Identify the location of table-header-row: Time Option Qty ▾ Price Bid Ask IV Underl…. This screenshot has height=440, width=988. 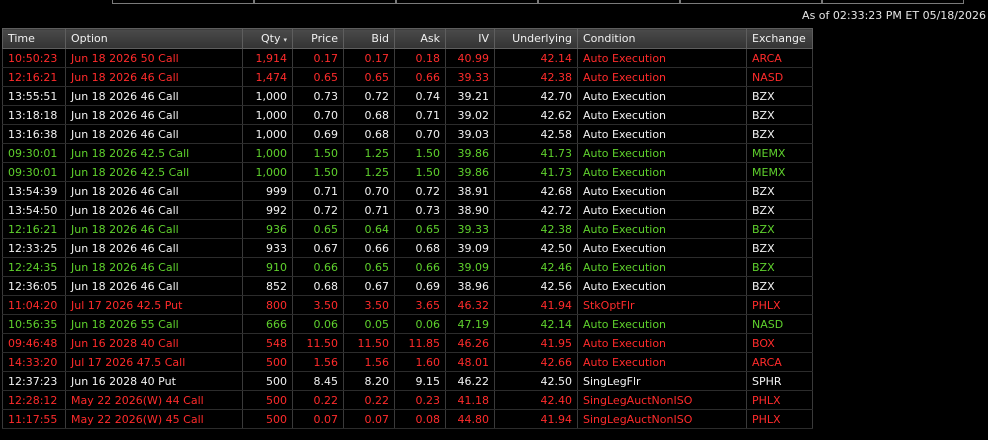
(407, 38).